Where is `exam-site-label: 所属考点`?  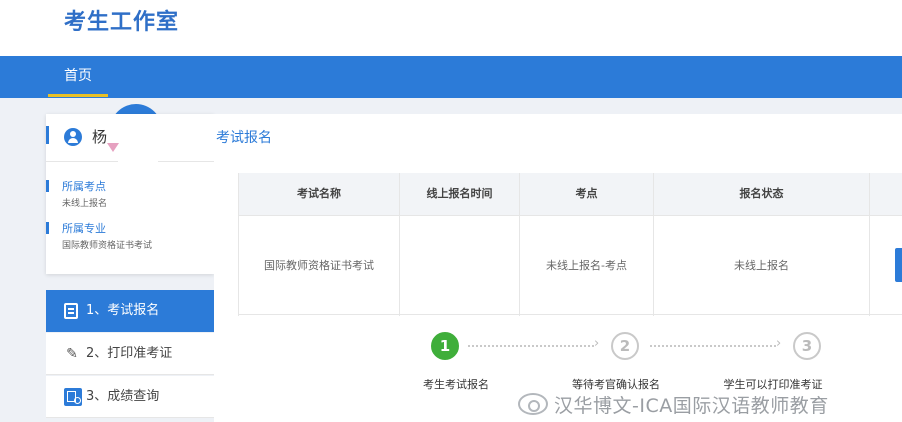 exam-site-label: 所属考点 is located at coordinates (84, 186).